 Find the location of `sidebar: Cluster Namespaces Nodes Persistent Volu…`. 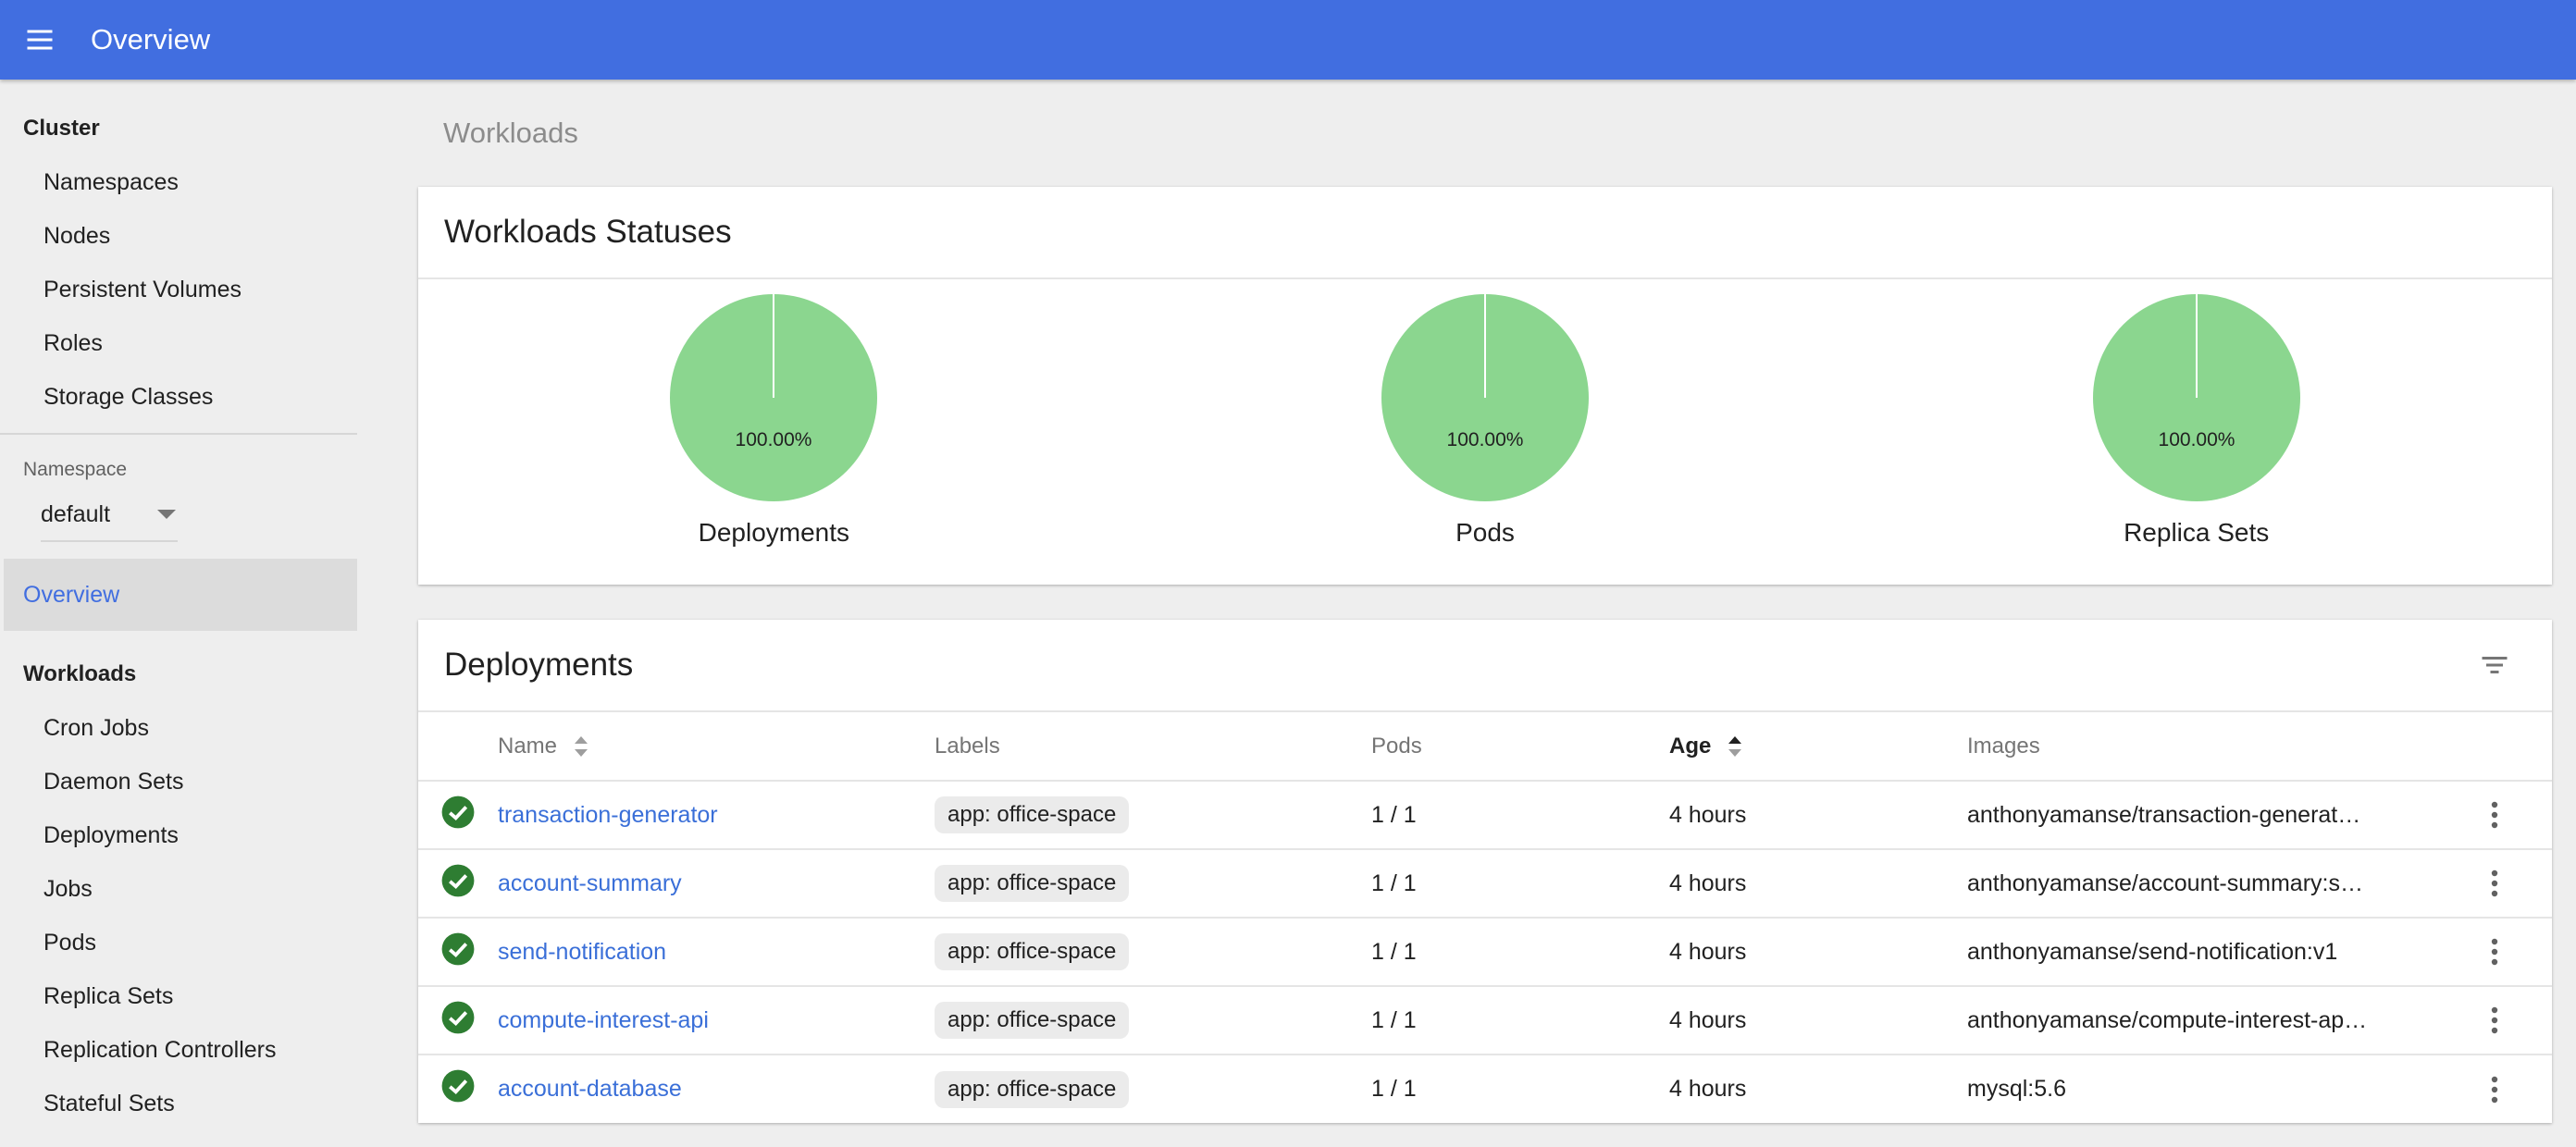

sidebar: Cluster Namespaces Nodes Persistent Volu… is located at coordinates (178, 613).